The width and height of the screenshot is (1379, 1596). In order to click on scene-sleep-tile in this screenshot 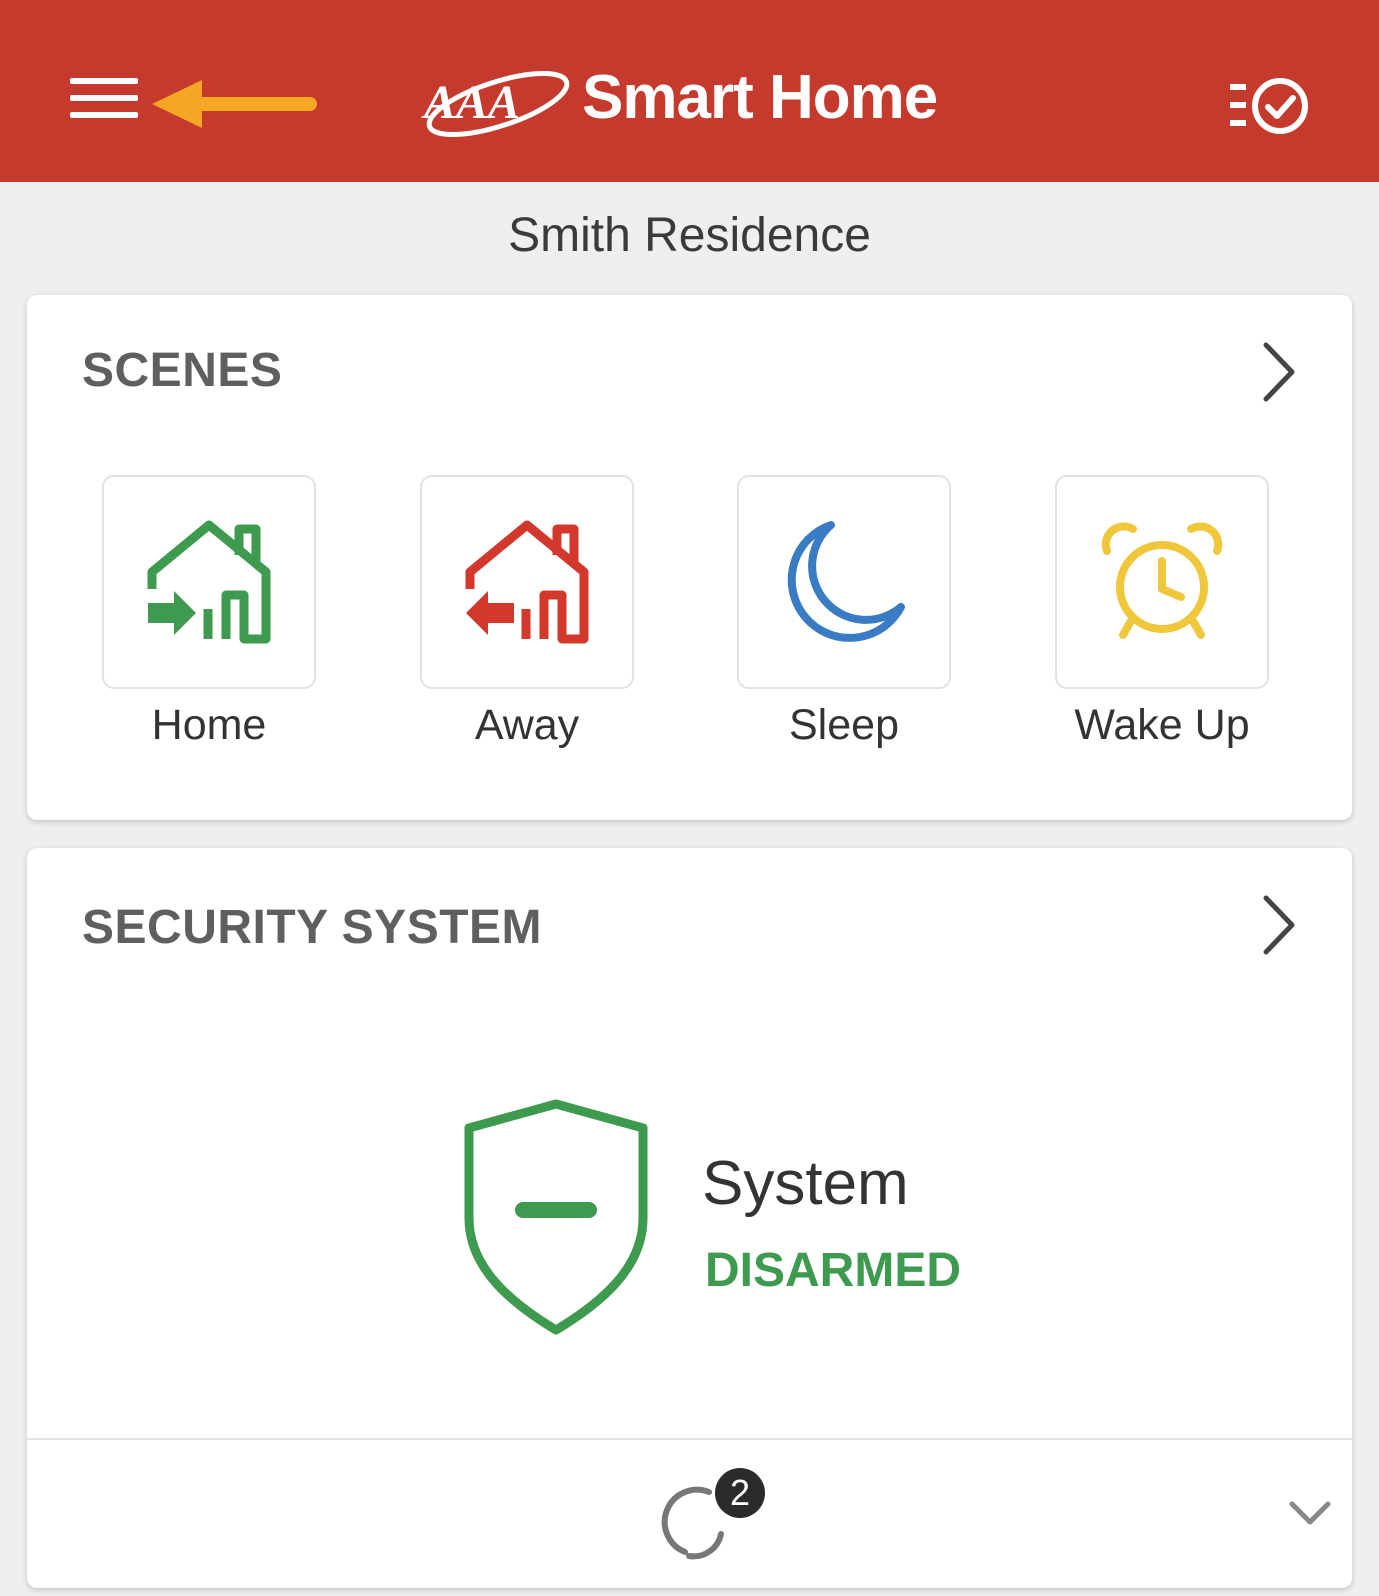, I will do `click(844, 582)`.